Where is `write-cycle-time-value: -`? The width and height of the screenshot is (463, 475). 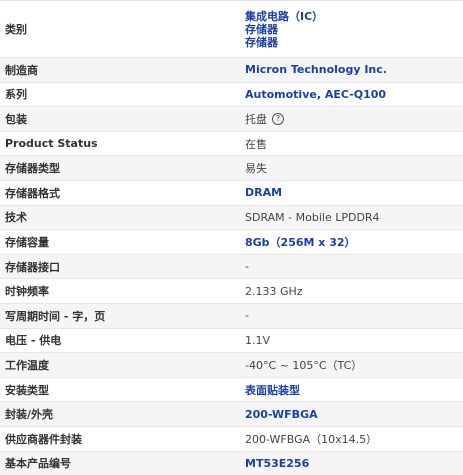
write-cycle-time-value: - is located at coordinates (247, 316).